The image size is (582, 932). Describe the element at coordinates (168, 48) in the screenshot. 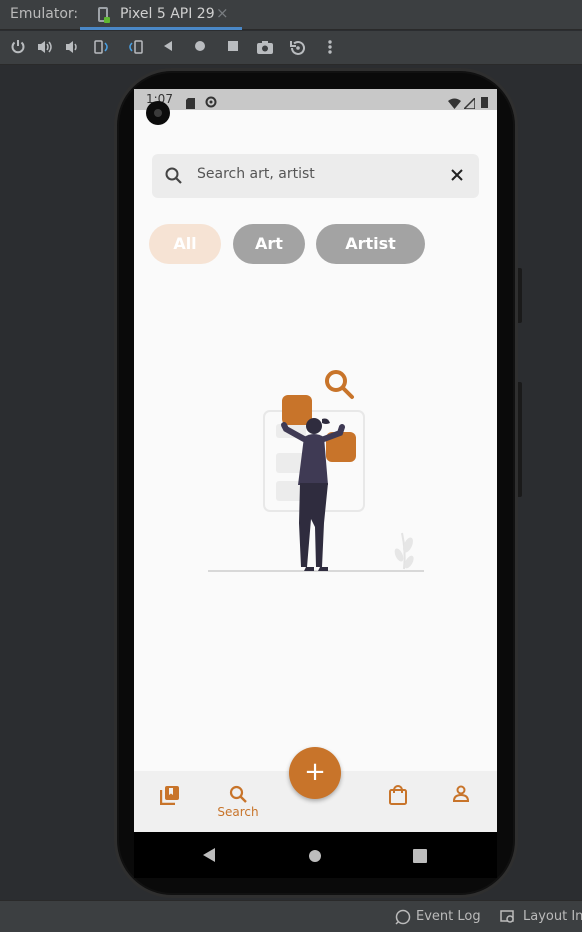

I see `back-icon` at that location.